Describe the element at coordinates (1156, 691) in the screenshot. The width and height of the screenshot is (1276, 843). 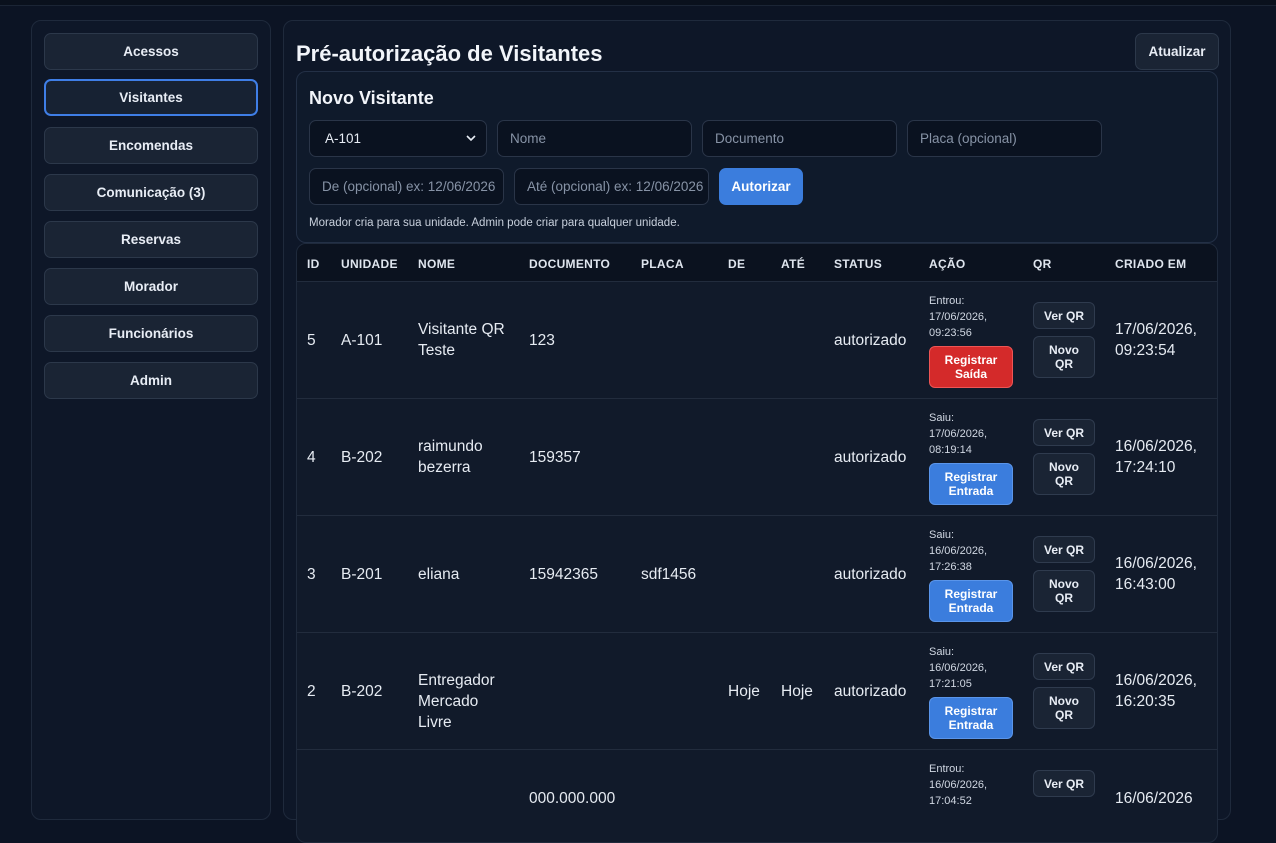
I see `cell-created: 16/06/2026, 16:20:35` at that location.